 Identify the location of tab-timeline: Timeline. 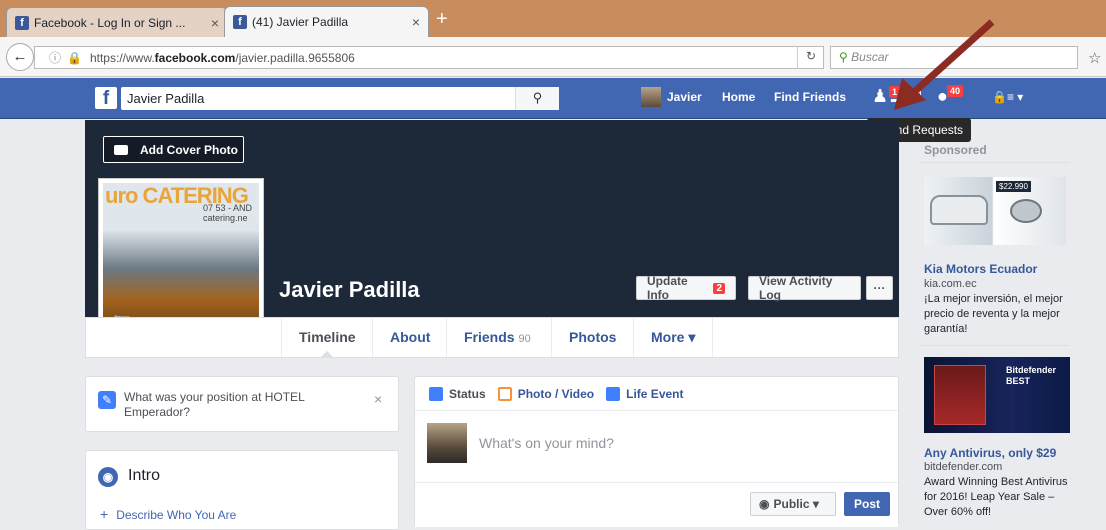
(327, 337).